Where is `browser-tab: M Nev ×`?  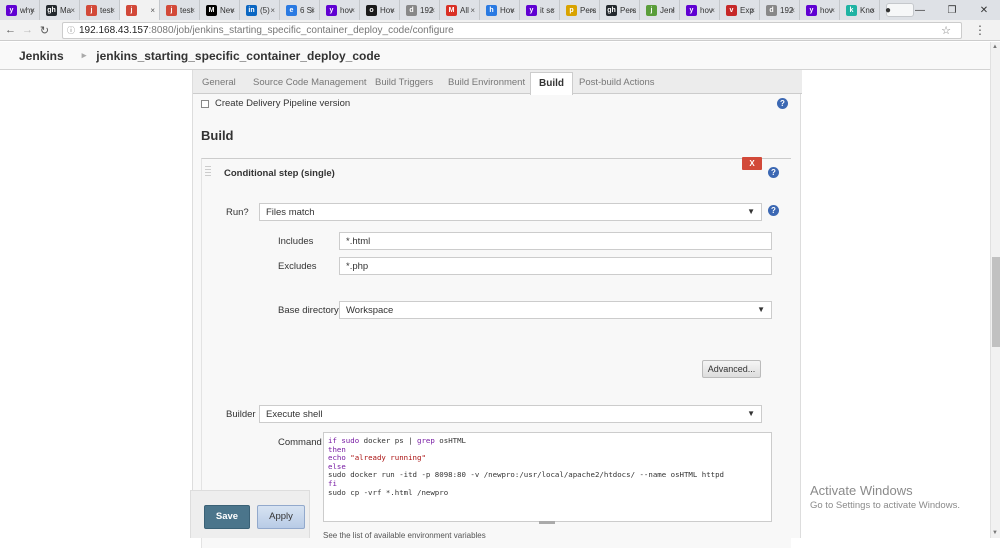 browser-tab: M Nev × is located at coordinates (220, 10).